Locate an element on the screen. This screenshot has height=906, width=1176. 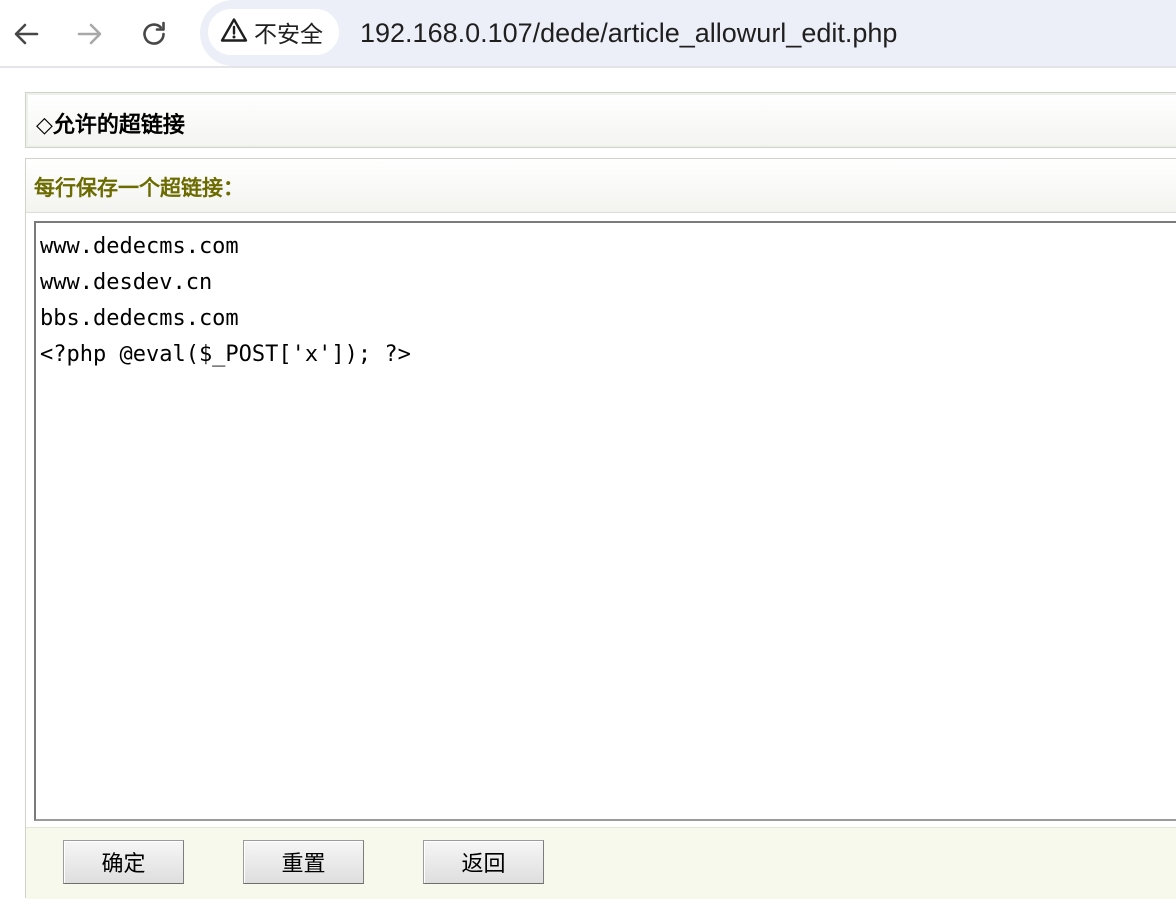
forward-button is located at coordinates (90, 34).